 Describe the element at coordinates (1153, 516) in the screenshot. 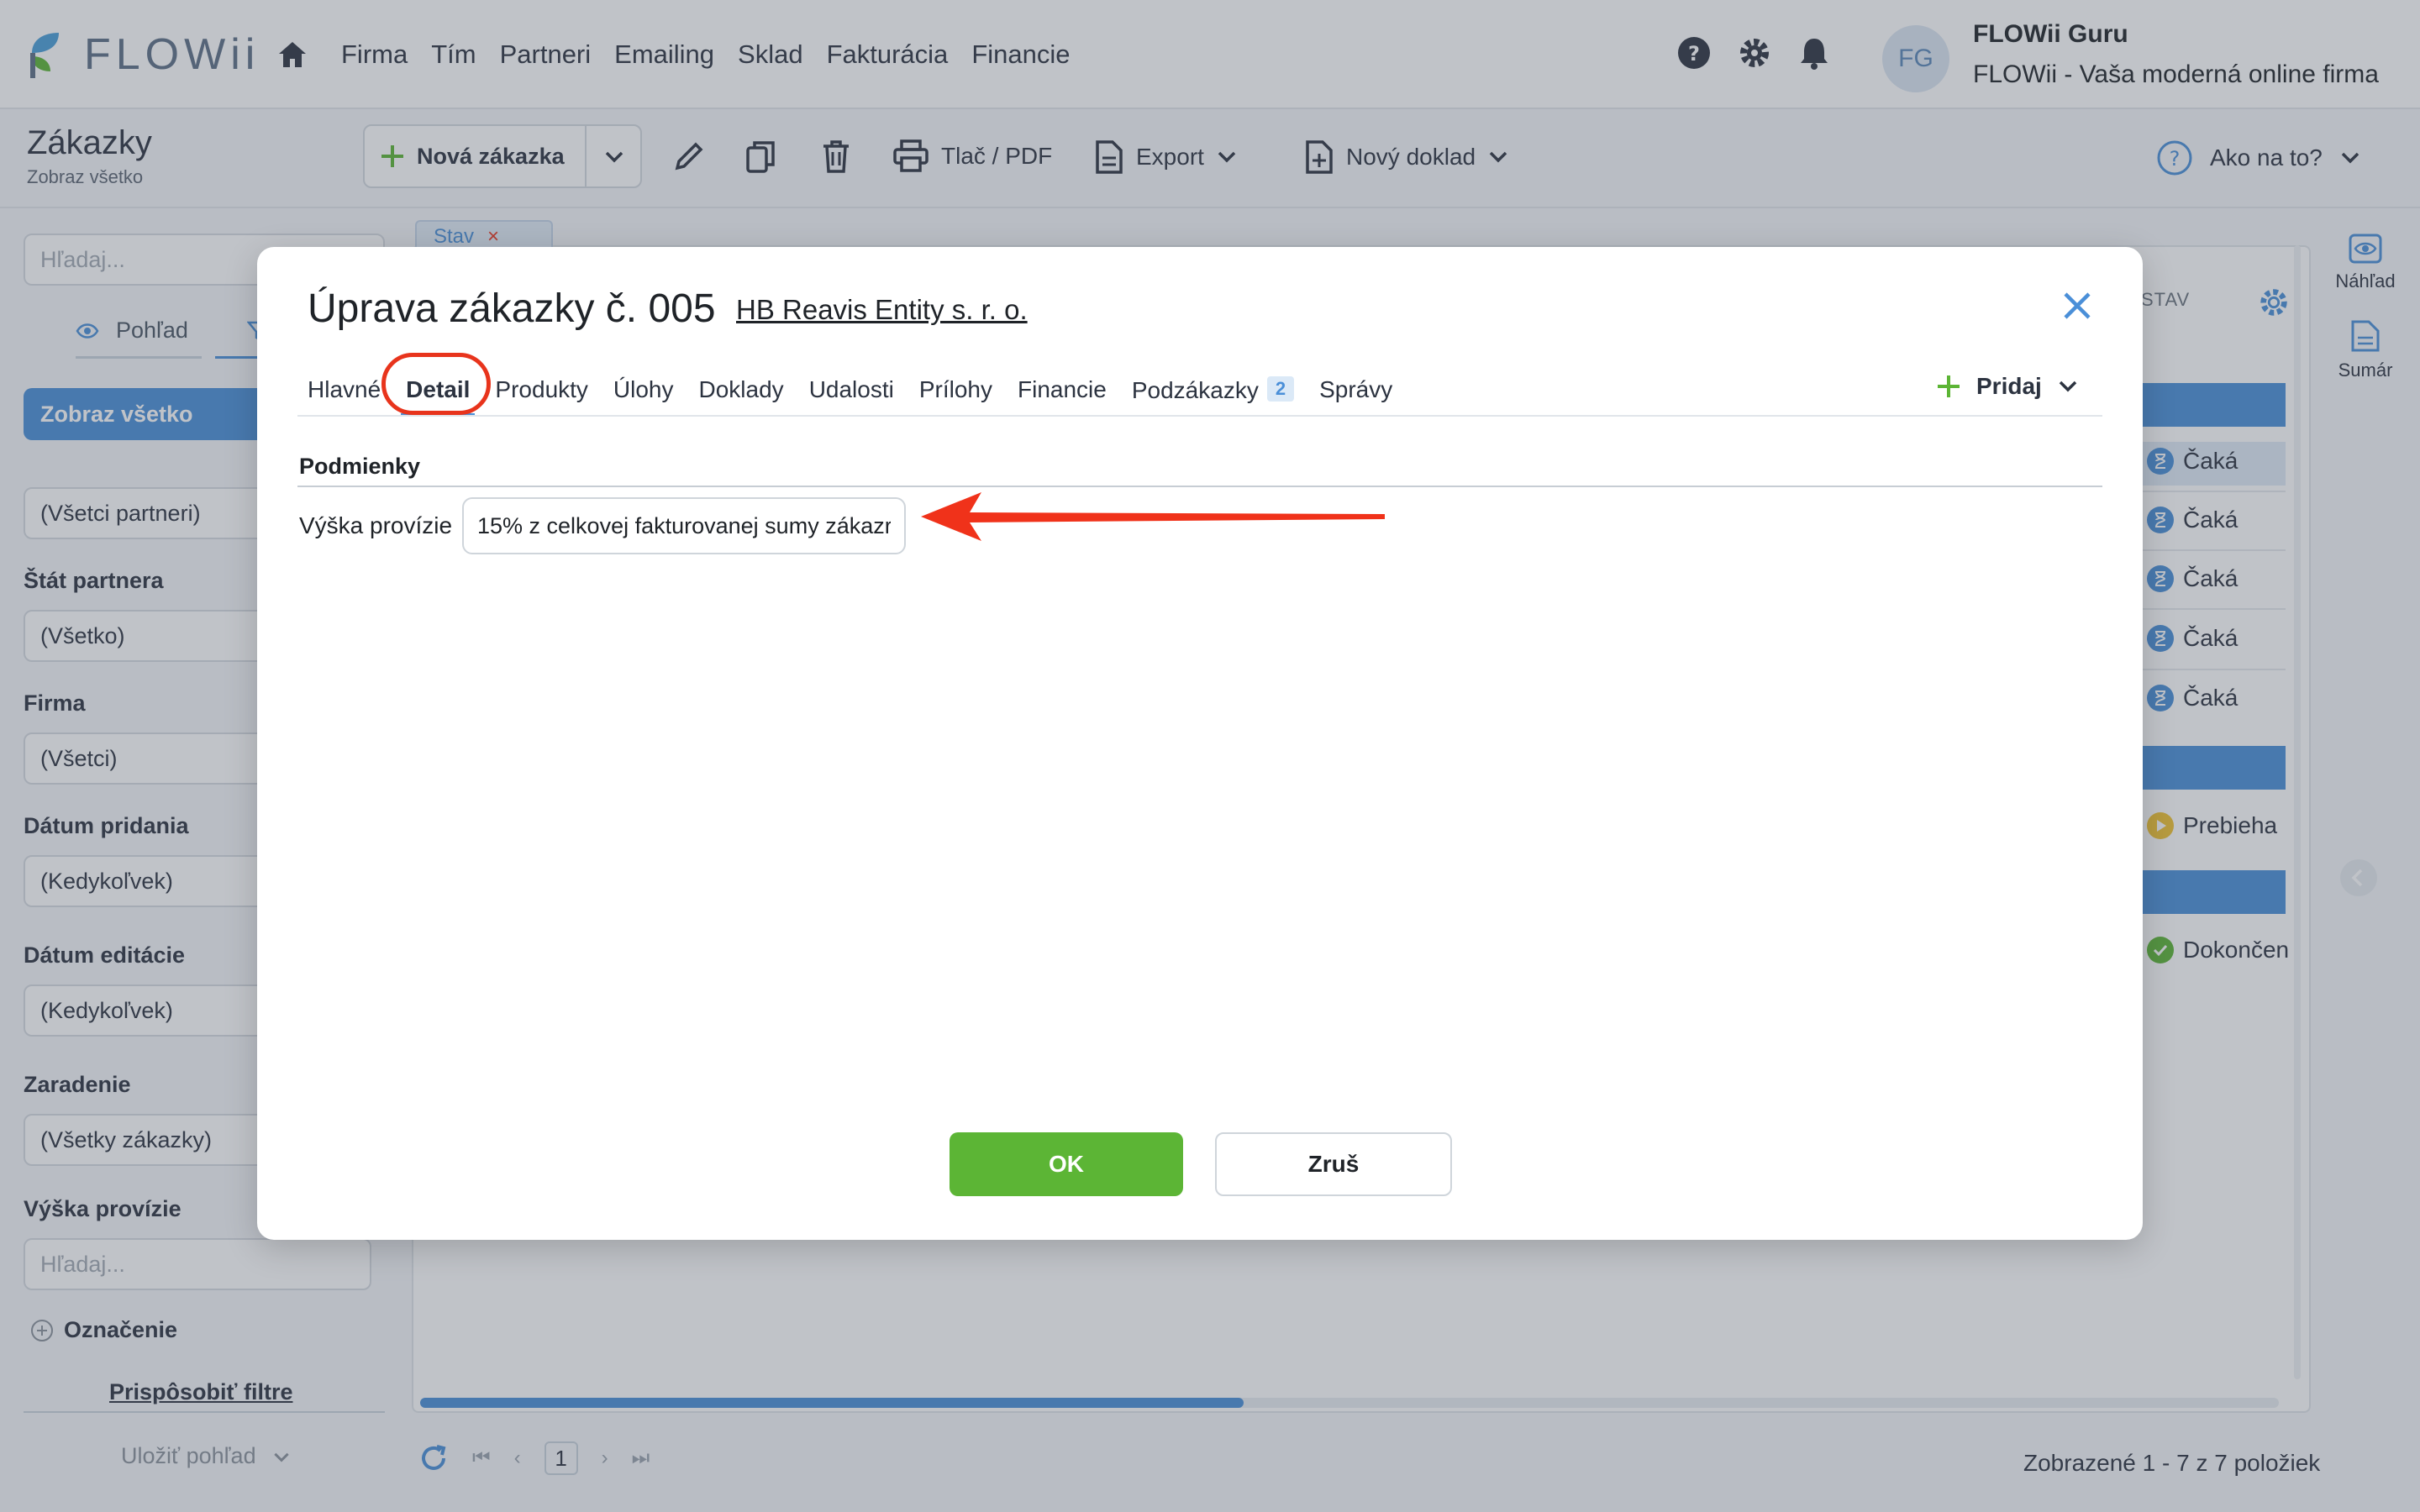

I see `arrow-left-icon` at that location.